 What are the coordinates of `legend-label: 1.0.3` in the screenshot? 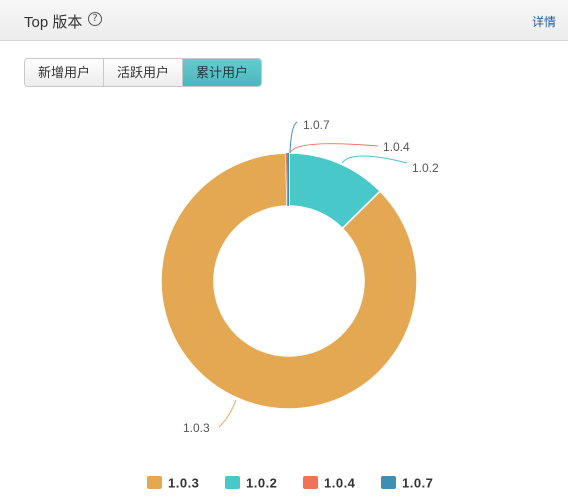 It's located at (183, 483).